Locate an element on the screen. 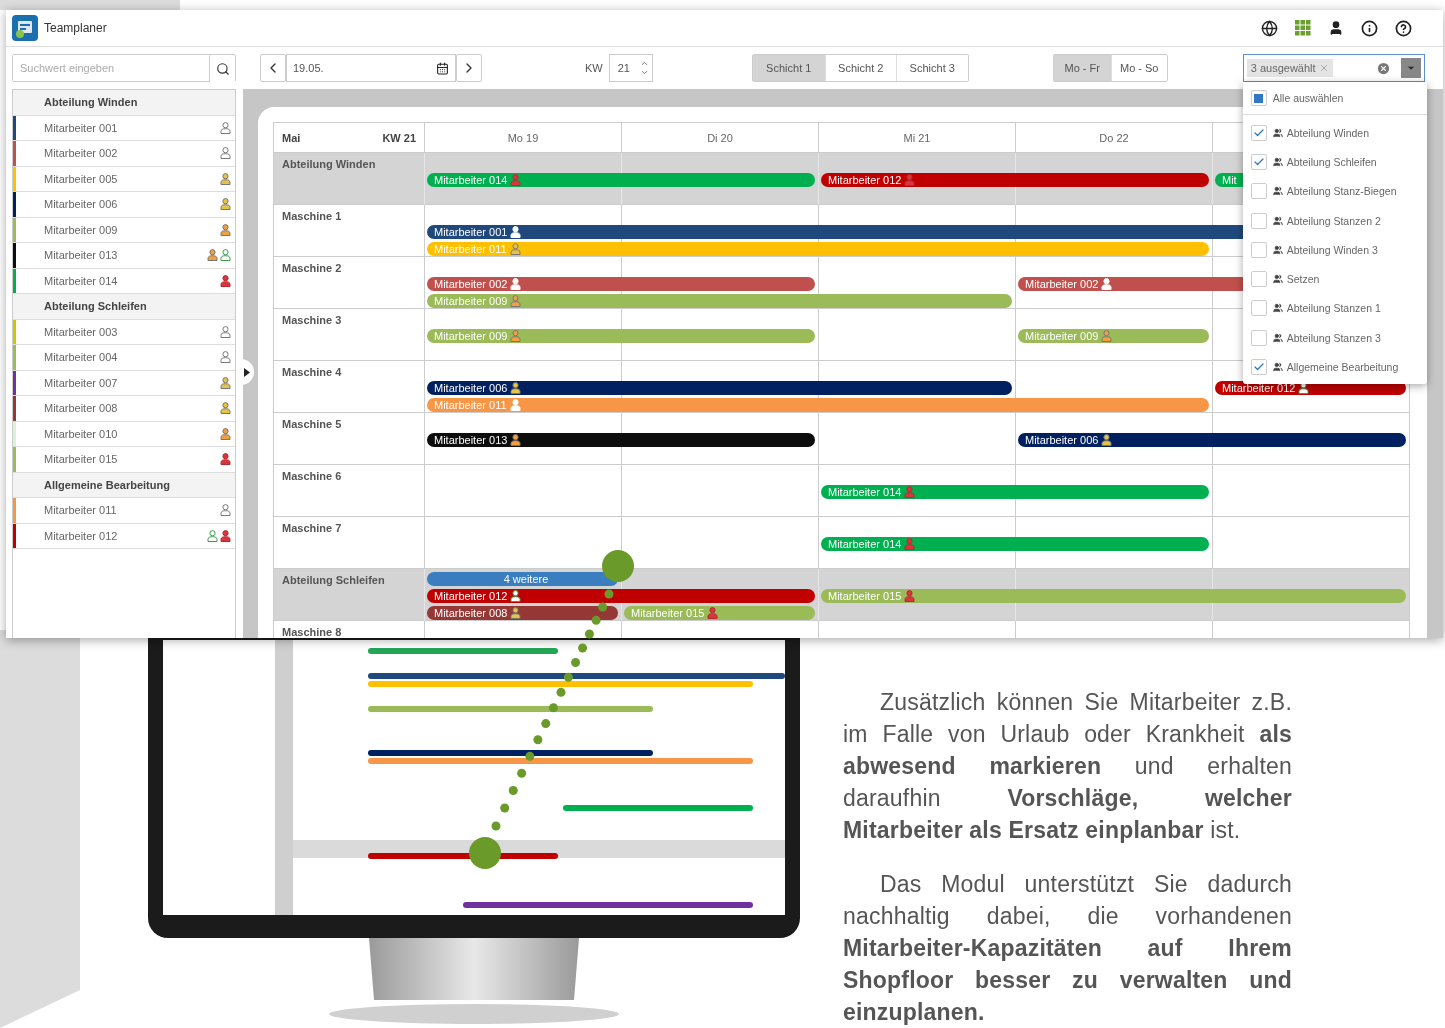  employee-name: Mitarbeiter 012 is located at coordinates (81, 535).